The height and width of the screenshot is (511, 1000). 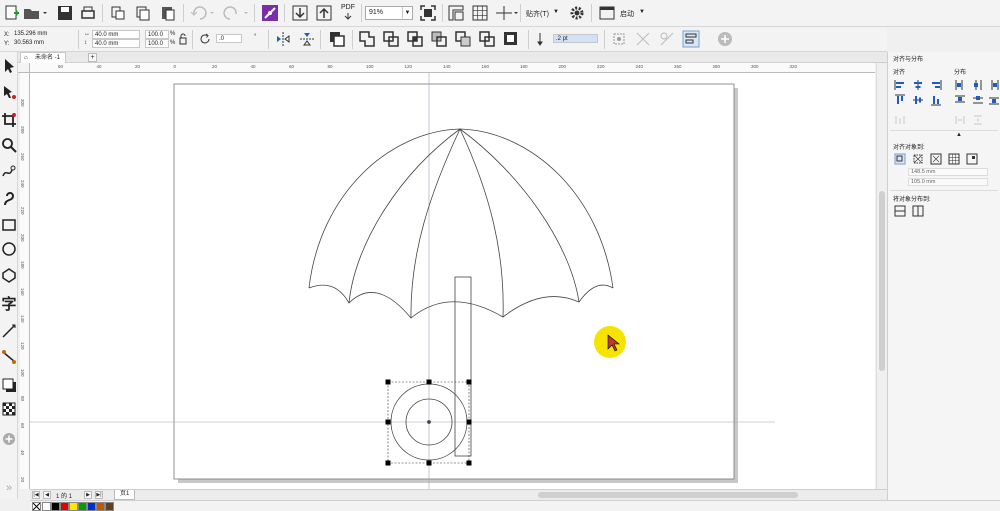 I want to click on distribute-bottom-icon, so click(x=994, y=100).